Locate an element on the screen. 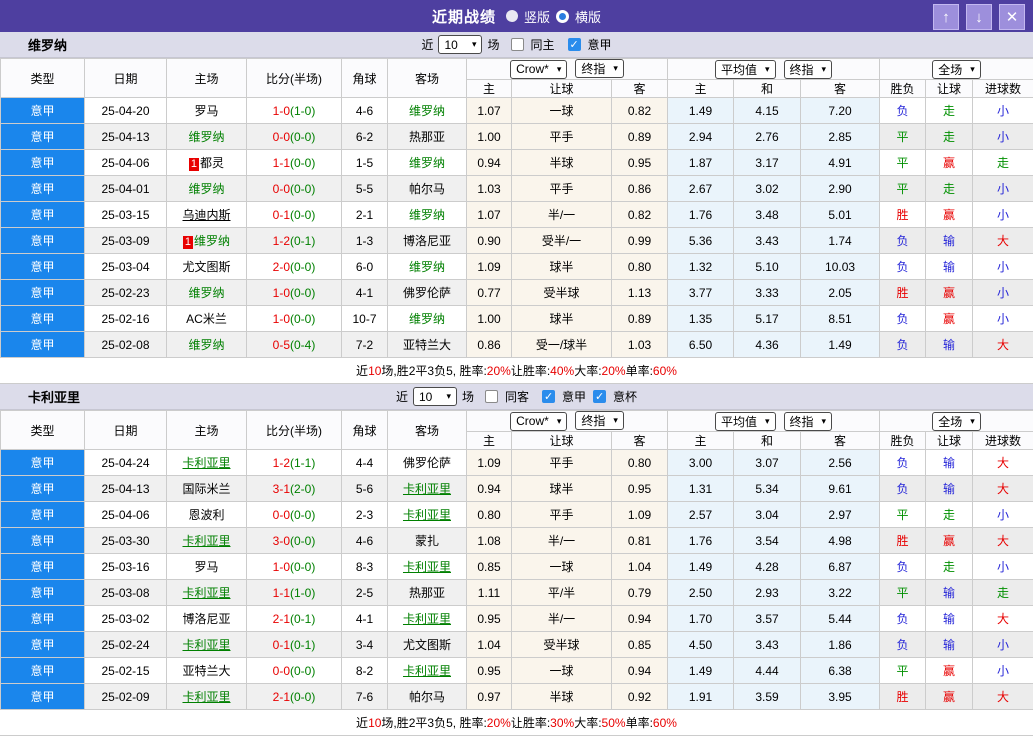 This screenshot has height=736, width=1033. summary-segment: 让胜率: is located at coordinates (530, 370).